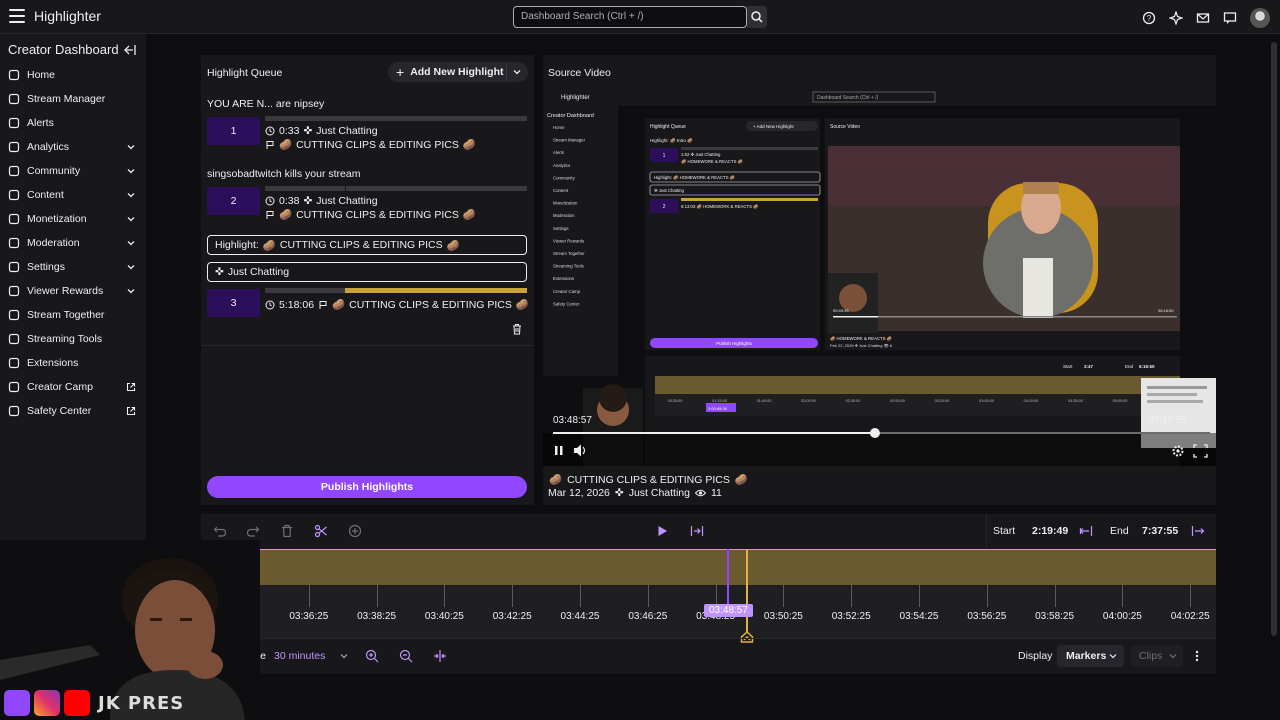 Image resolution: width=1280 pixels, height=720 pixels. I want to click on sidebar-item-extensions: Extensions, so click(73, 363).